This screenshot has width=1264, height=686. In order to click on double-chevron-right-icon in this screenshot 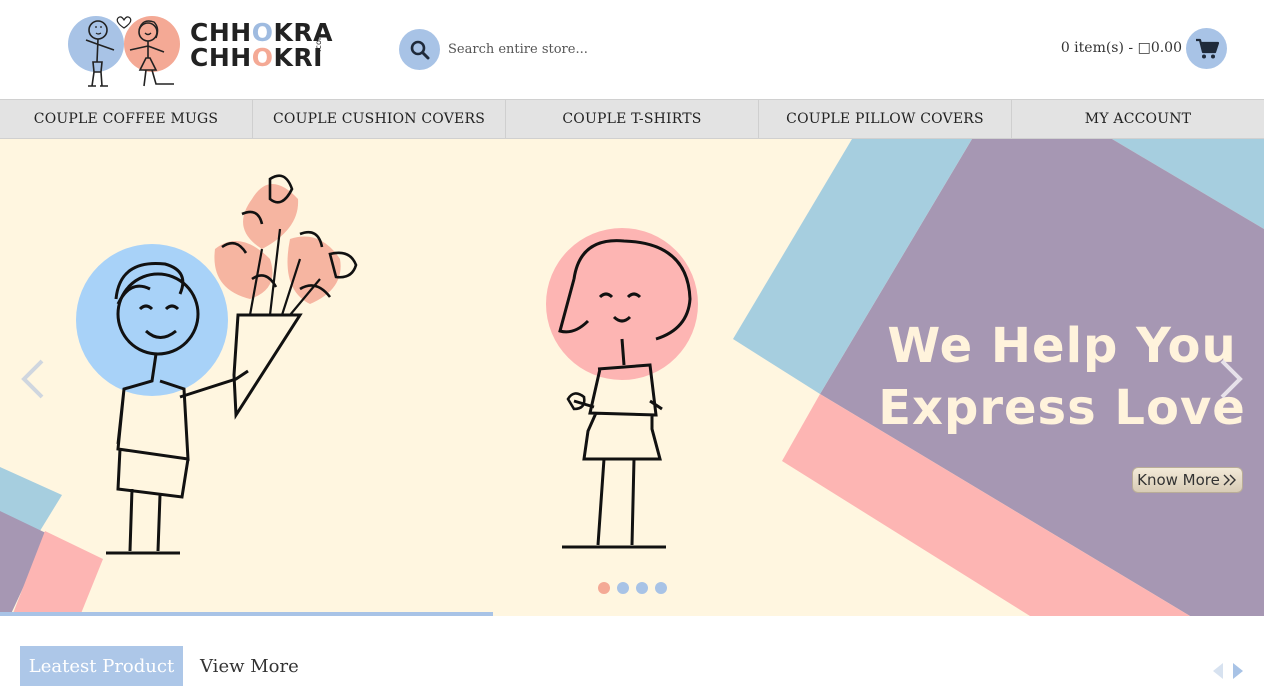, I will do `click(1229, 480)`.